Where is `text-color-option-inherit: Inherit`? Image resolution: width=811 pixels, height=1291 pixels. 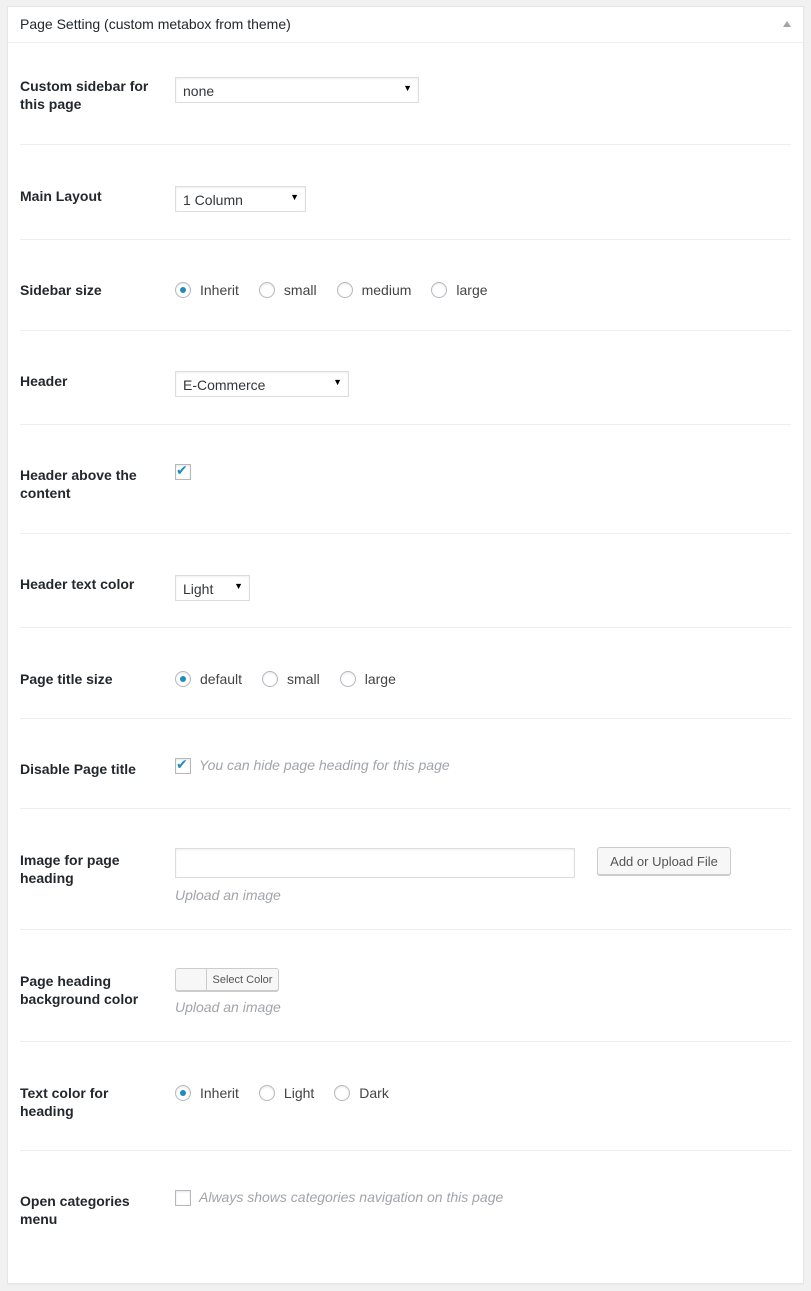
text-color-option-inherit: Inherit is located at coordinates (207, 1093).